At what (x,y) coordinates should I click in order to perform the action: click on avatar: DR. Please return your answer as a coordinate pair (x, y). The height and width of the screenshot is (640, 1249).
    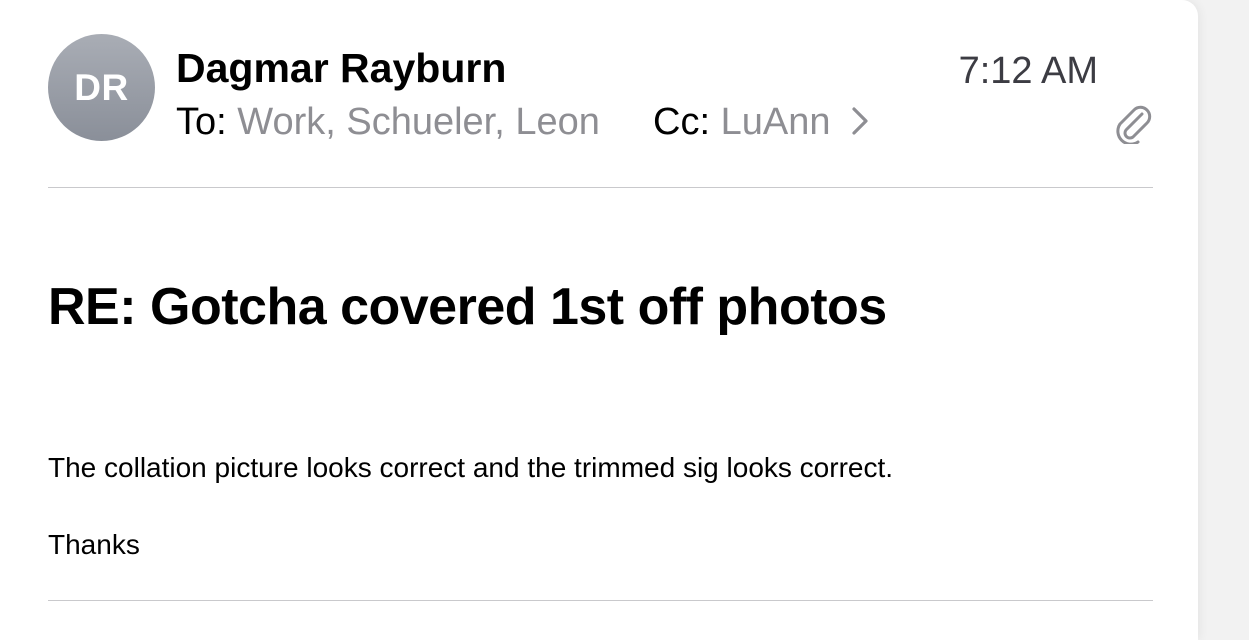
    Looking at the image, I should click on (101, 87).